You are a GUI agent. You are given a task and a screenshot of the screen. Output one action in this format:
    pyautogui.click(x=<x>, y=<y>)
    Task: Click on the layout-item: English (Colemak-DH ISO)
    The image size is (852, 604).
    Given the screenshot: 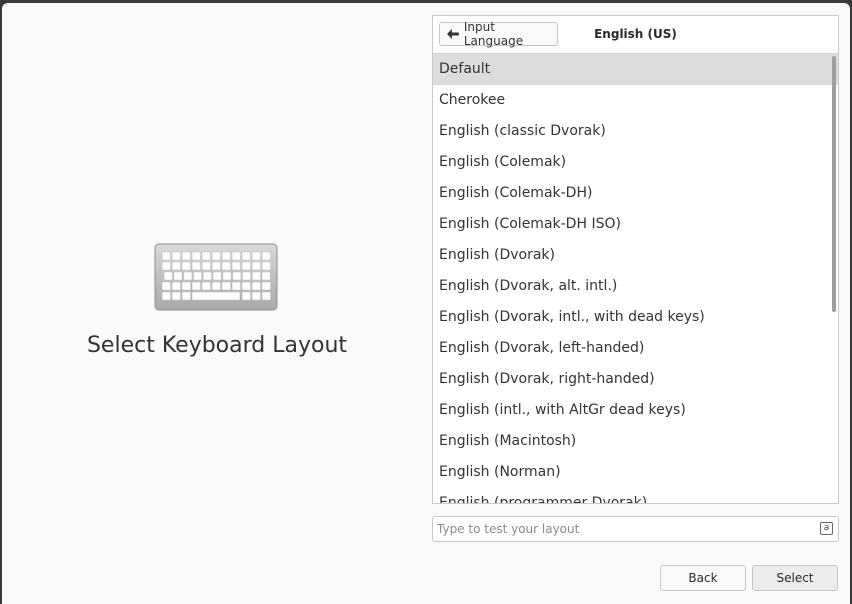 What is the action you would take?
    pyautogui.click(x=635, y=224)
    